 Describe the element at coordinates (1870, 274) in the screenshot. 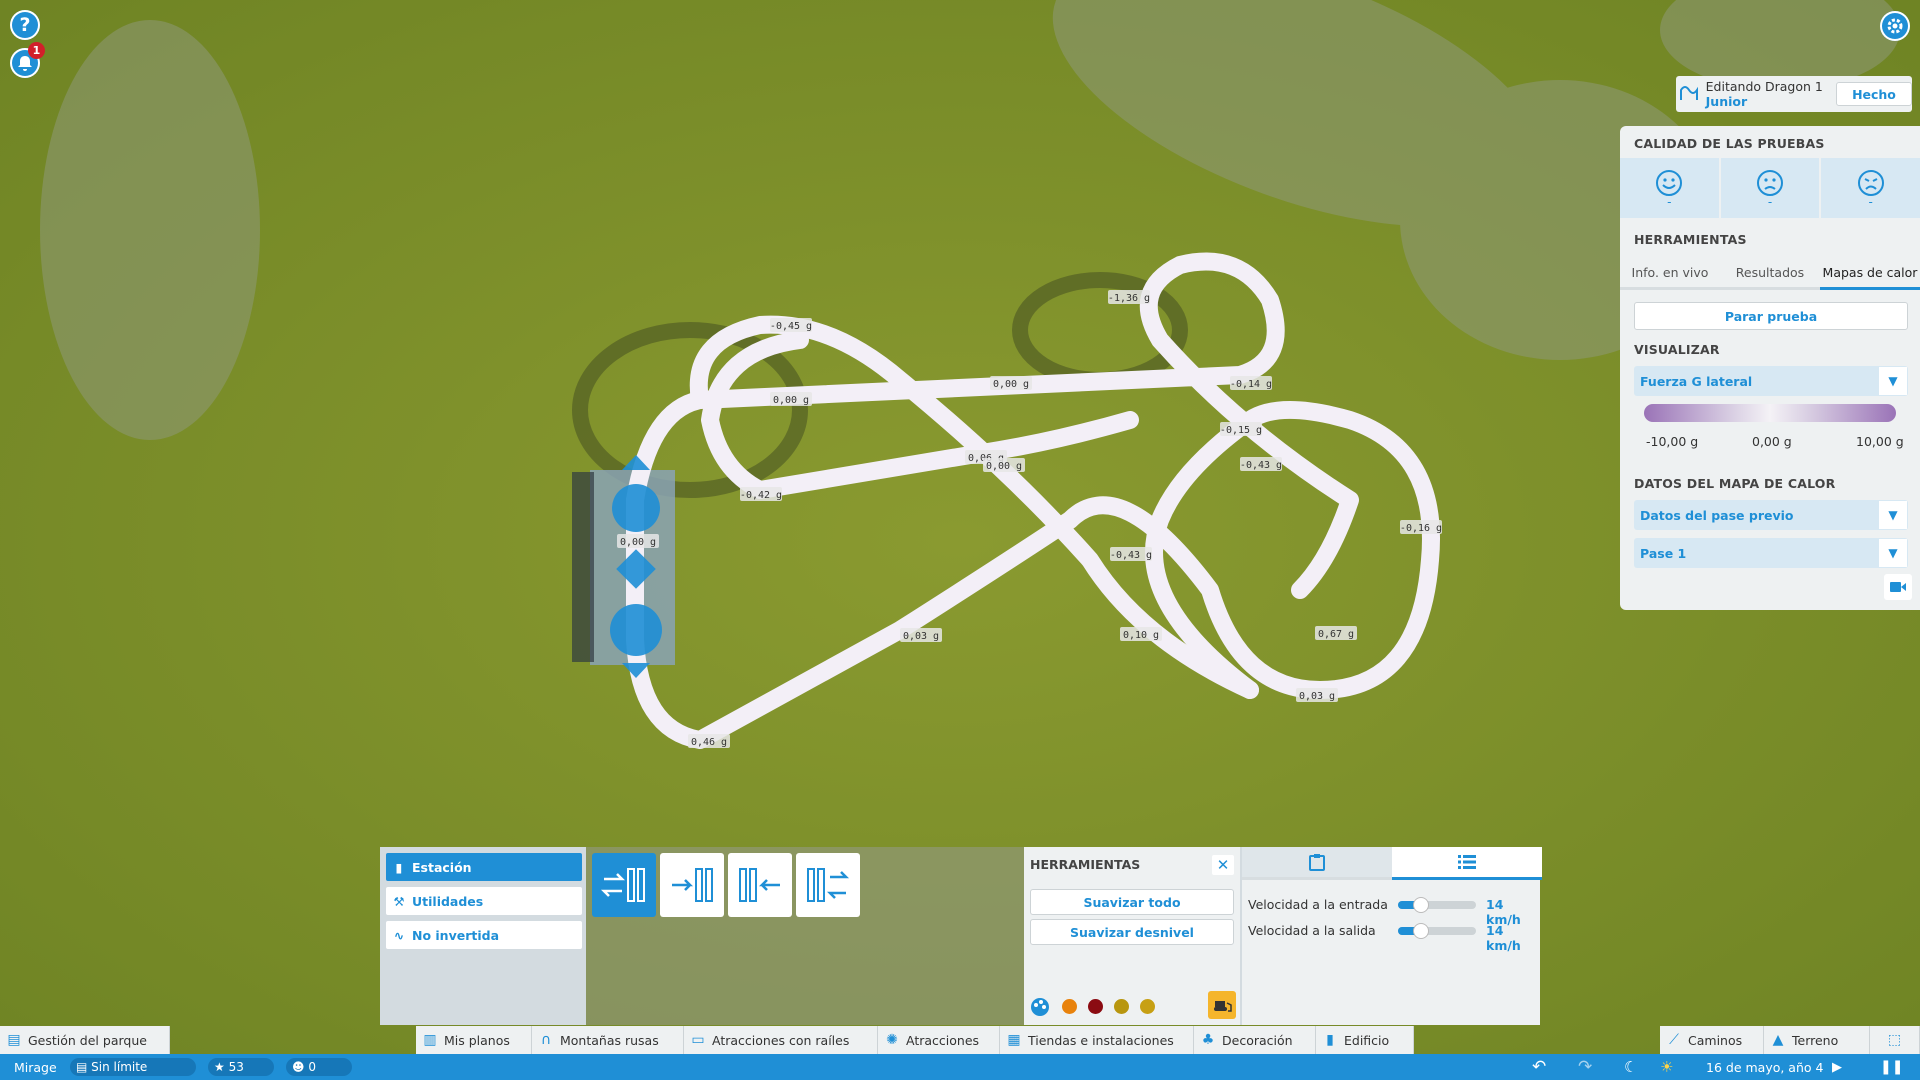

I see `tab-heatmaps: Mapas de calor` at that location.